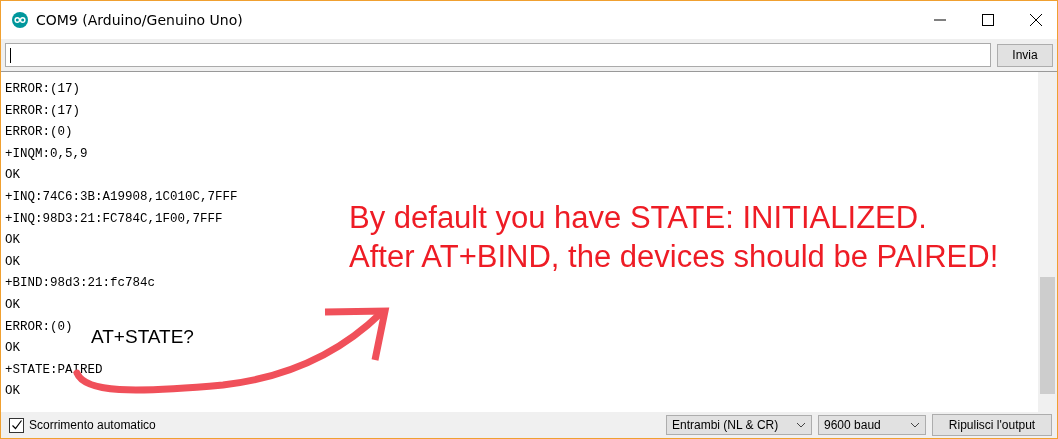  I want to click on window-title: COM9 (Arduino/Genuino Uno), so click(139, 20).